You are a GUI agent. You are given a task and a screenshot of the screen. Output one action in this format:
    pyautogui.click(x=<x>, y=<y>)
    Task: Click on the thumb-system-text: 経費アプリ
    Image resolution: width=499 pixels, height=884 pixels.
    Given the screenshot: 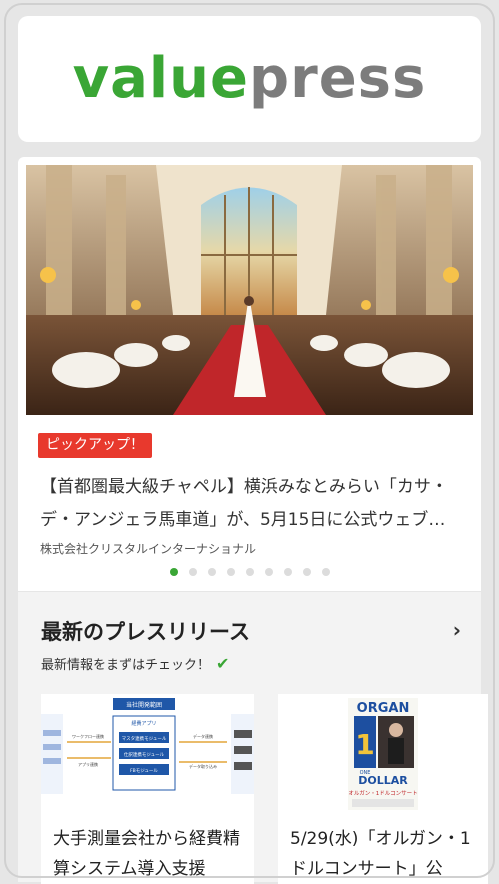 What is the action you would take?
    pyautogui.click(x=143, y=723)
    